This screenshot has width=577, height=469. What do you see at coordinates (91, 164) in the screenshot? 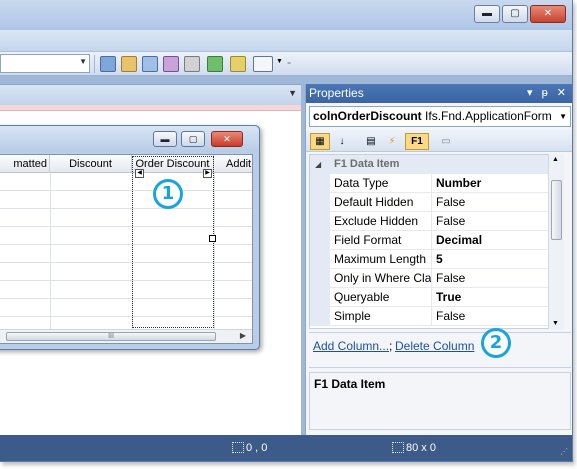
I see `column-header-discount: Discount` at bounding box center [91, 164].